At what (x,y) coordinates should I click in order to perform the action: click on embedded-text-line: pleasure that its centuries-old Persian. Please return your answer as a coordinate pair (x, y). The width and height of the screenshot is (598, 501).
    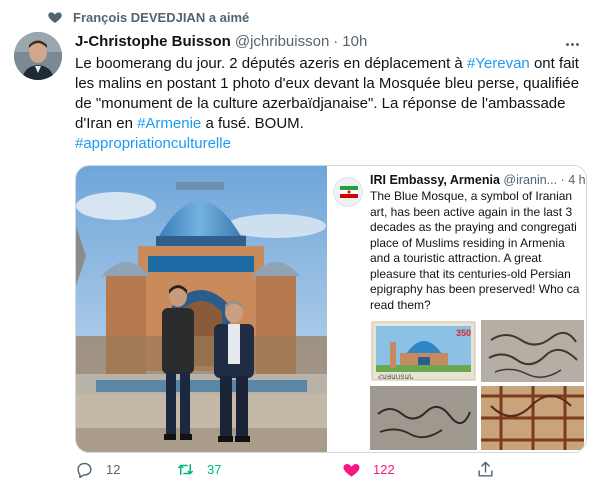
    Looking at the image, I should click on (470, 273).